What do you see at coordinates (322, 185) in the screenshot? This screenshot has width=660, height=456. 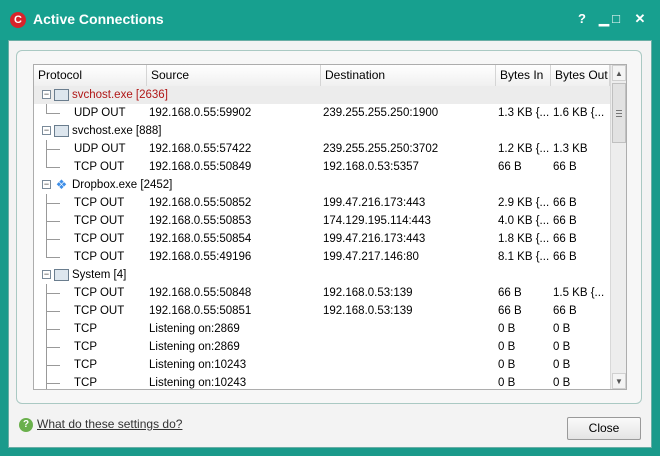 I see `process-row: − ❖ Dropbox.exe [2452]` at bounding box center [322, 185].